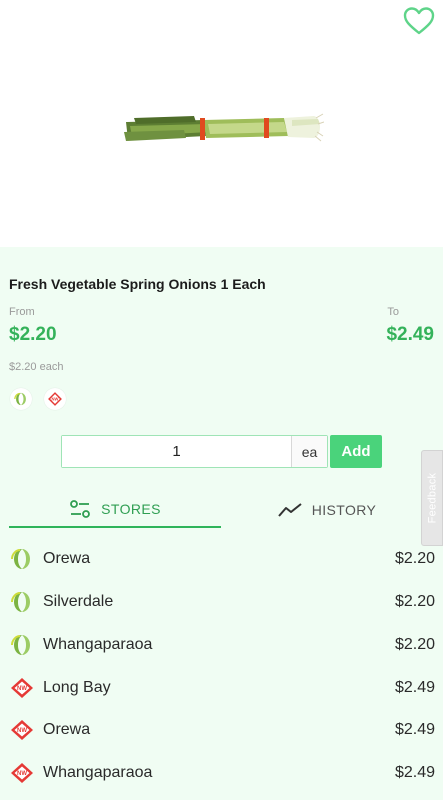 The height and width of the screenshot is (800, 443). Describe the element at coordinates (393, 312) in the screenshot. I see `to-label: To` at that location.